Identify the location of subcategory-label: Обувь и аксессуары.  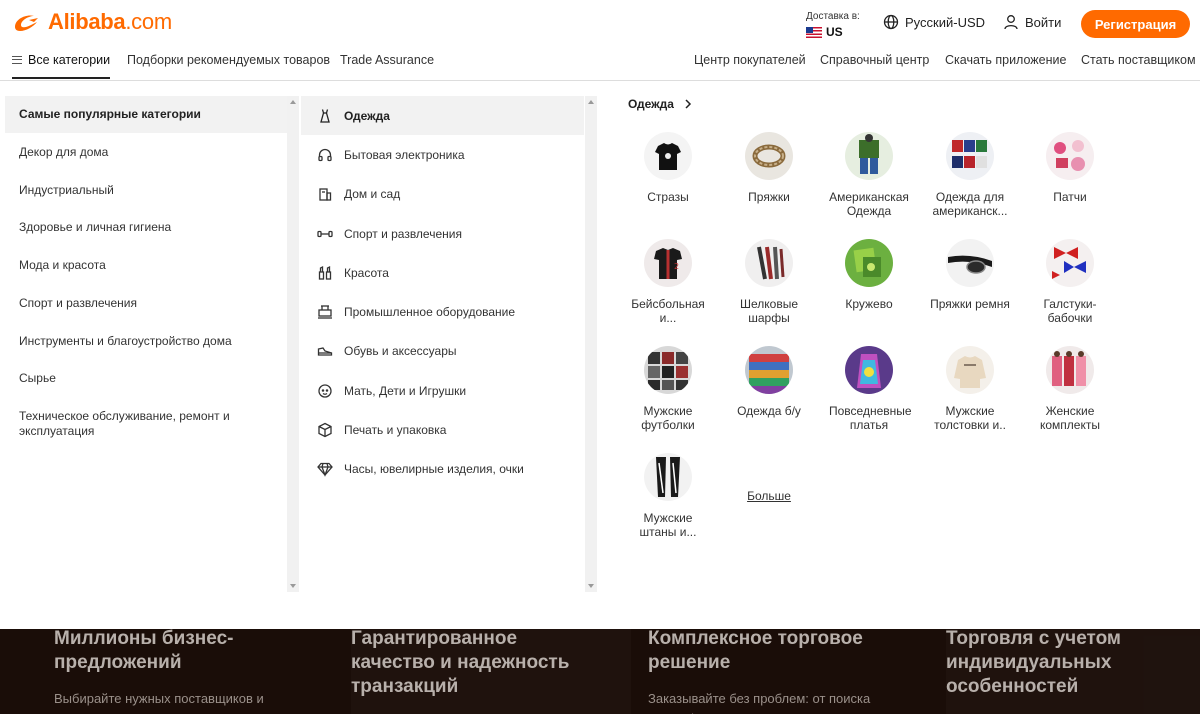
(400, 351).